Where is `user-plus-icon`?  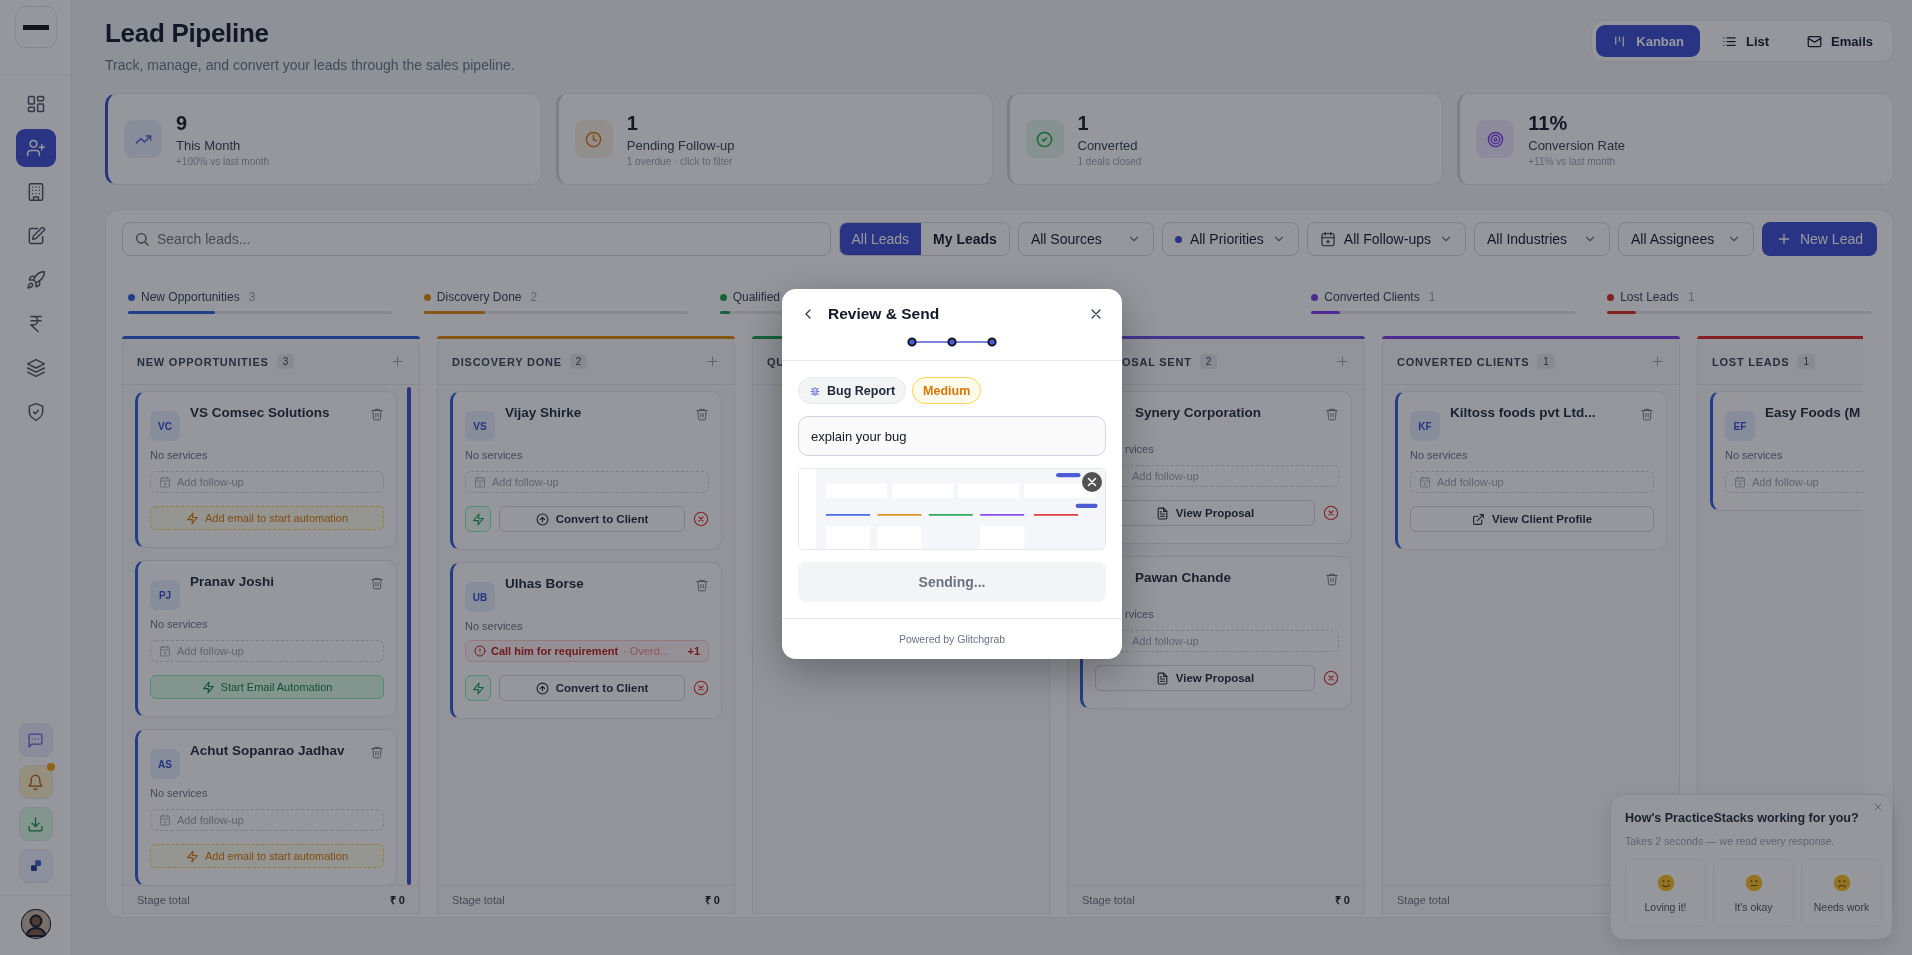 user-plus-icon is located at coordinates (35, 148).